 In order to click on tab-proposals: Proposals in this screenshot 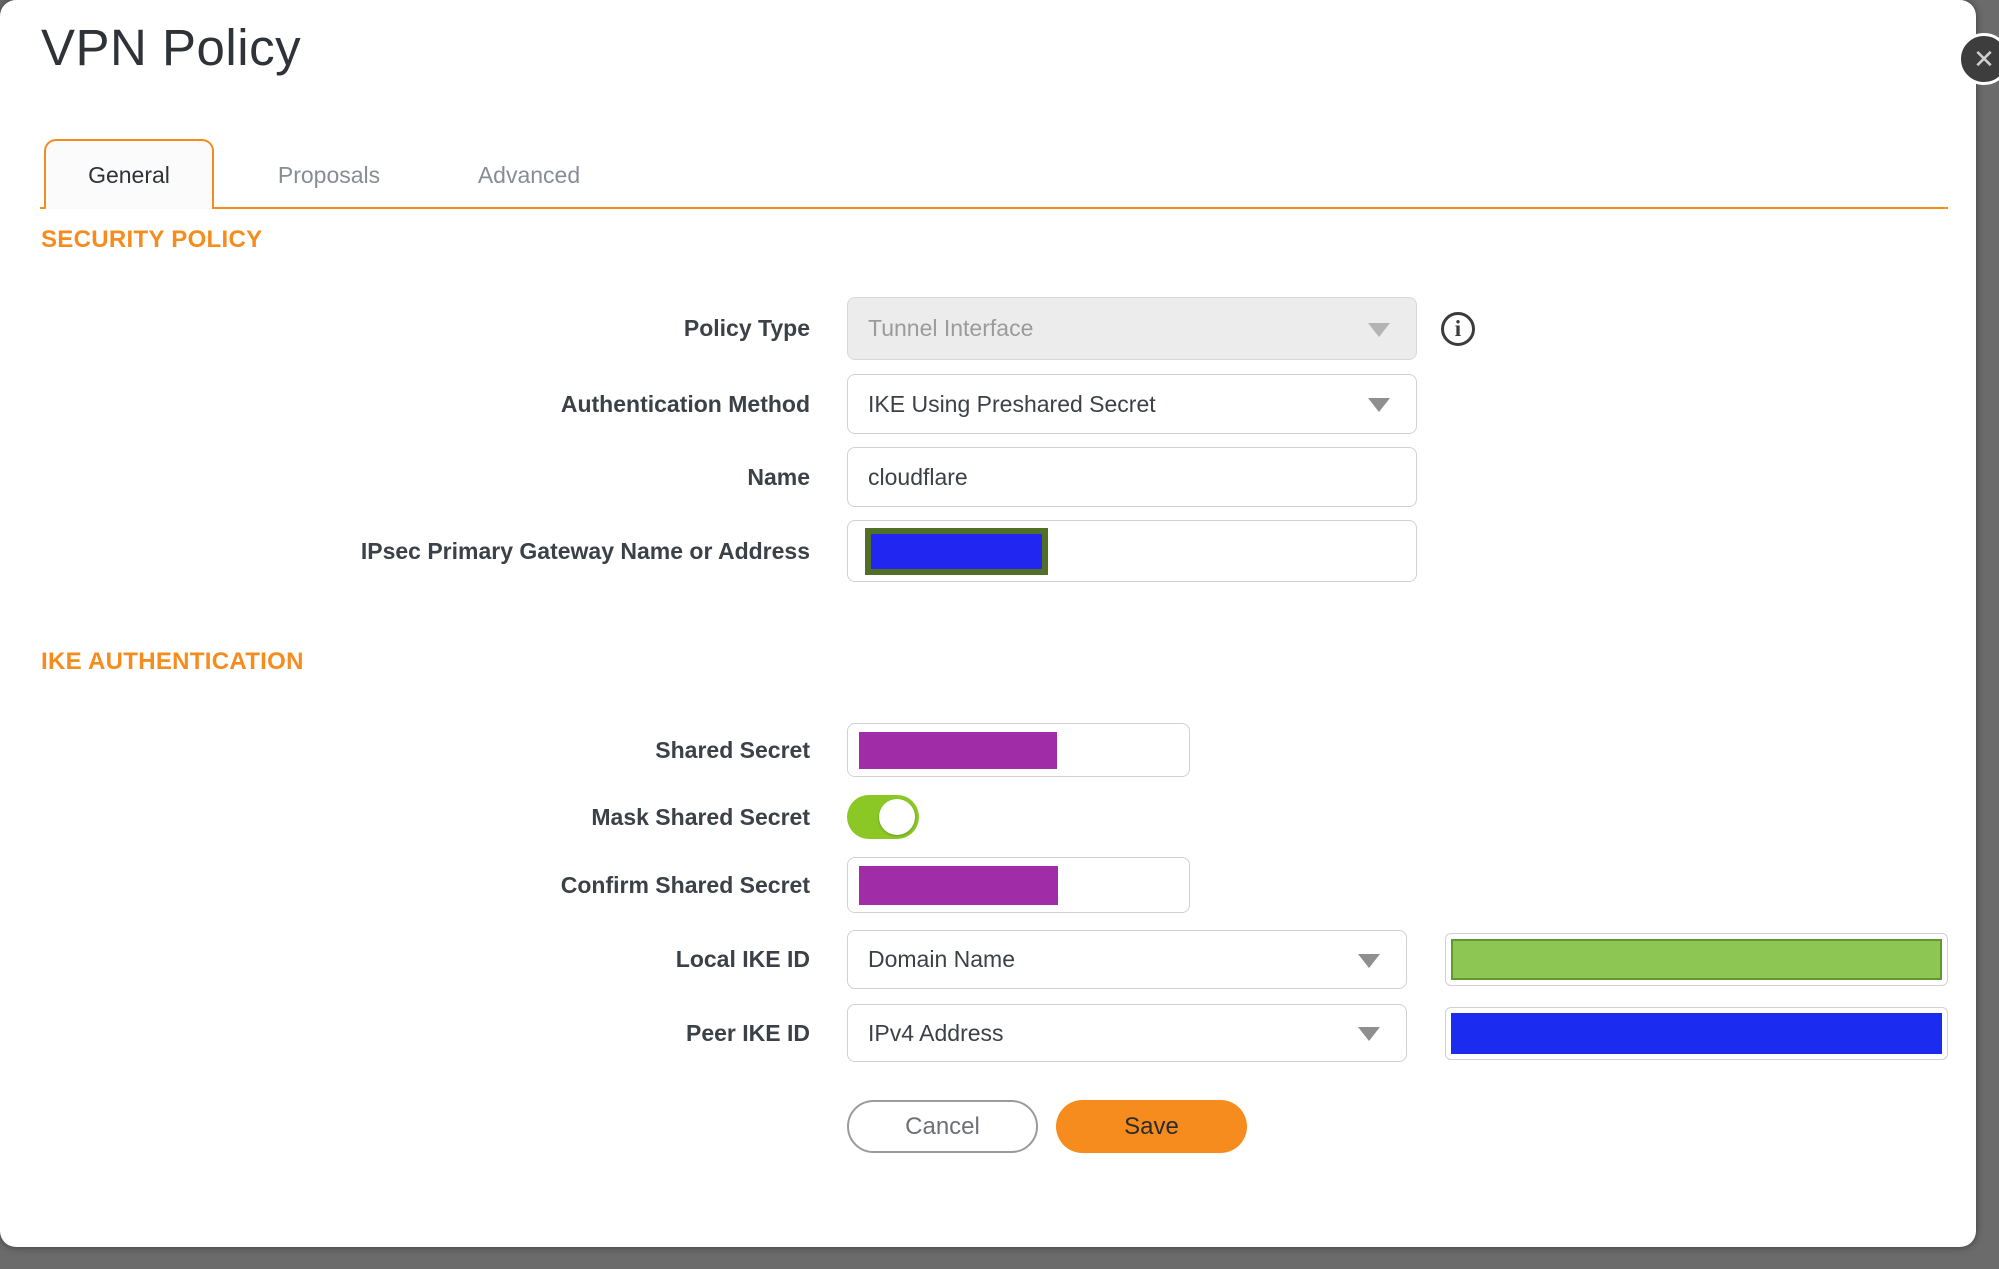, I will do `click(329, 175)`.